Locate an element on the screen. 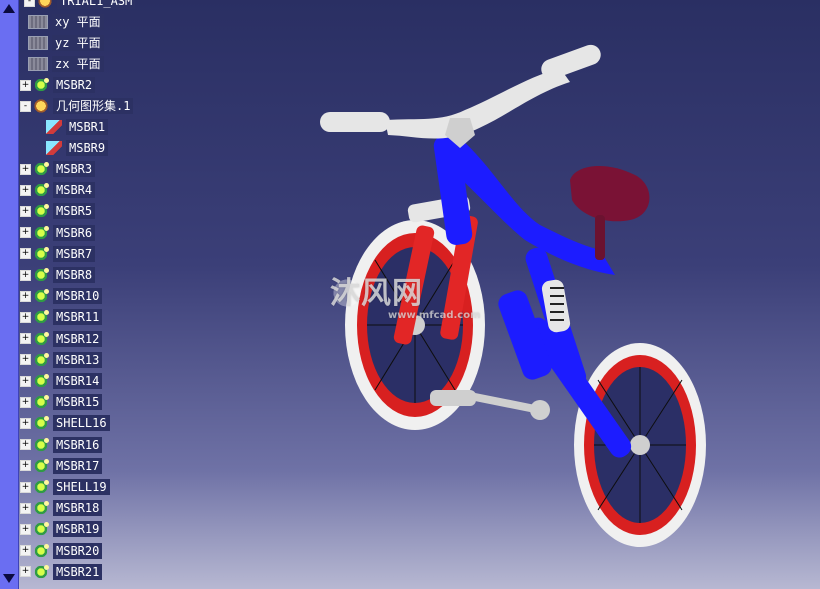 This screenshot has height=589, width=820. tree-part-item: + MSBR21 is located at coordinates (61, 572).